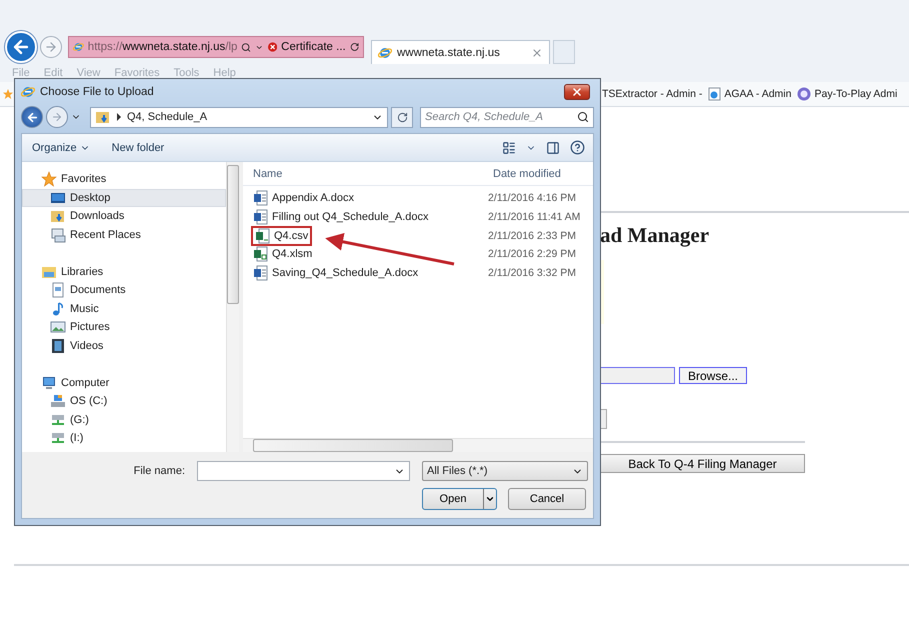 This screenshot has width=909, height=623. Describe the element at coordinates (531, 273) in the screenshot. I see `date-cell-text: 2/11/2016 3:32 PM` at that location.